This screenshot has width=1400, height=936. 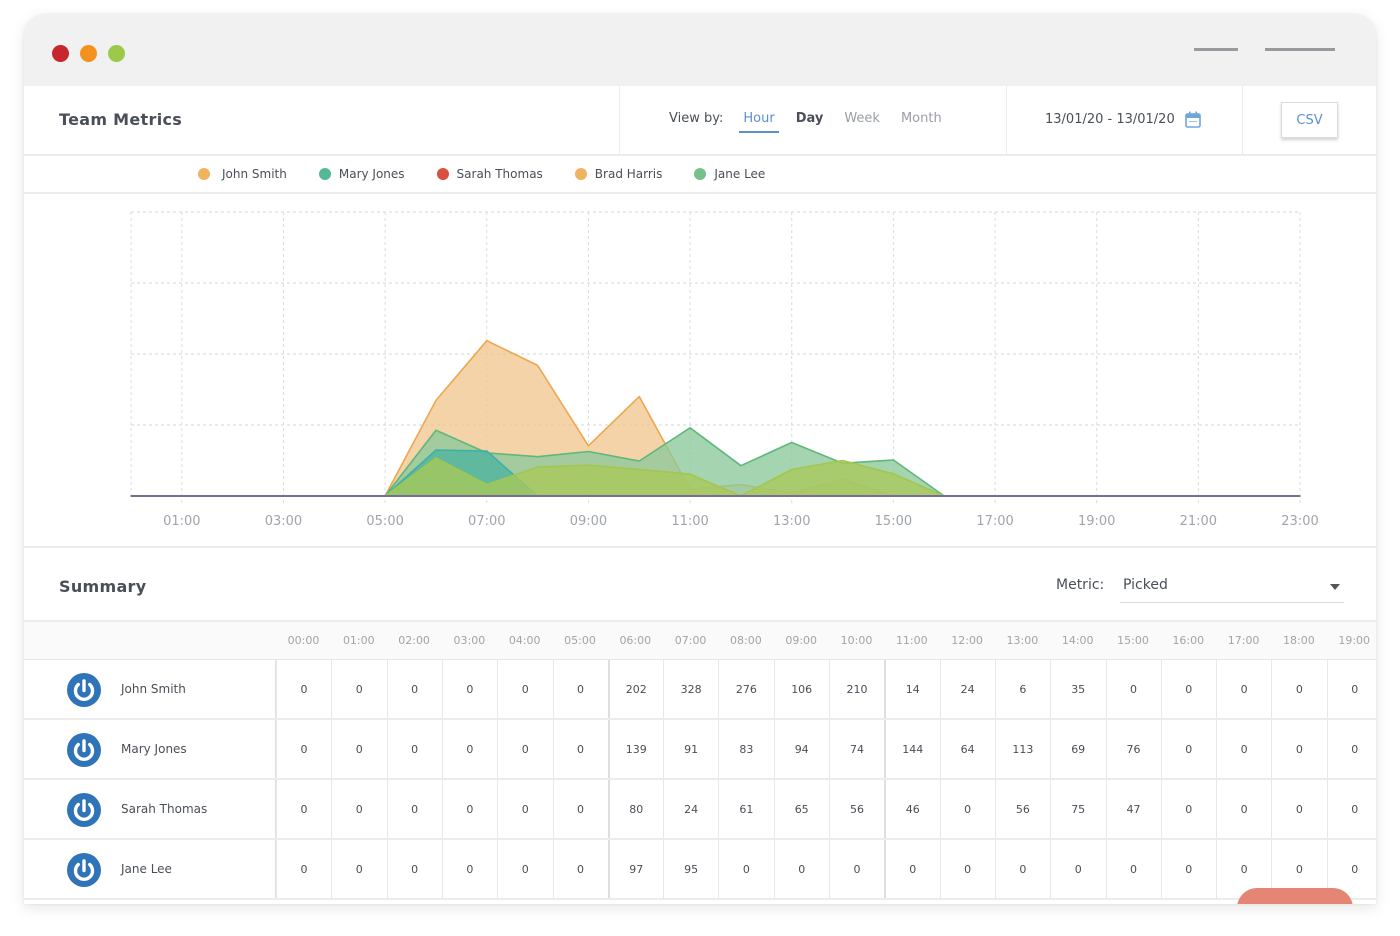 What do you see at coordinates (486, 521) in the screenshot?
I see `x-tick-label: 07:00` at bounding box center [486, 521].